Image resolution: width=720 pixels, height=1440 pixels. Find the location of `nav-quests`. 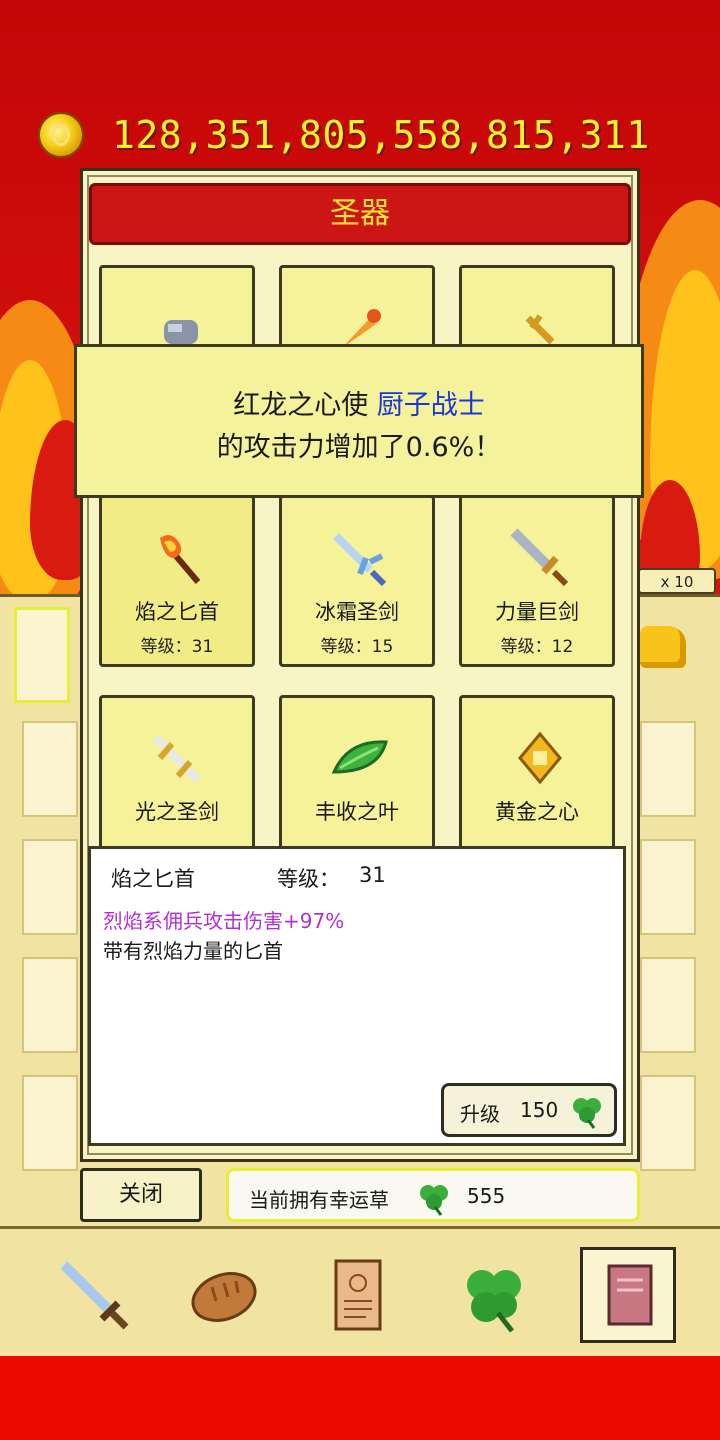

nav-quests is located at coordinates (358, 1295).